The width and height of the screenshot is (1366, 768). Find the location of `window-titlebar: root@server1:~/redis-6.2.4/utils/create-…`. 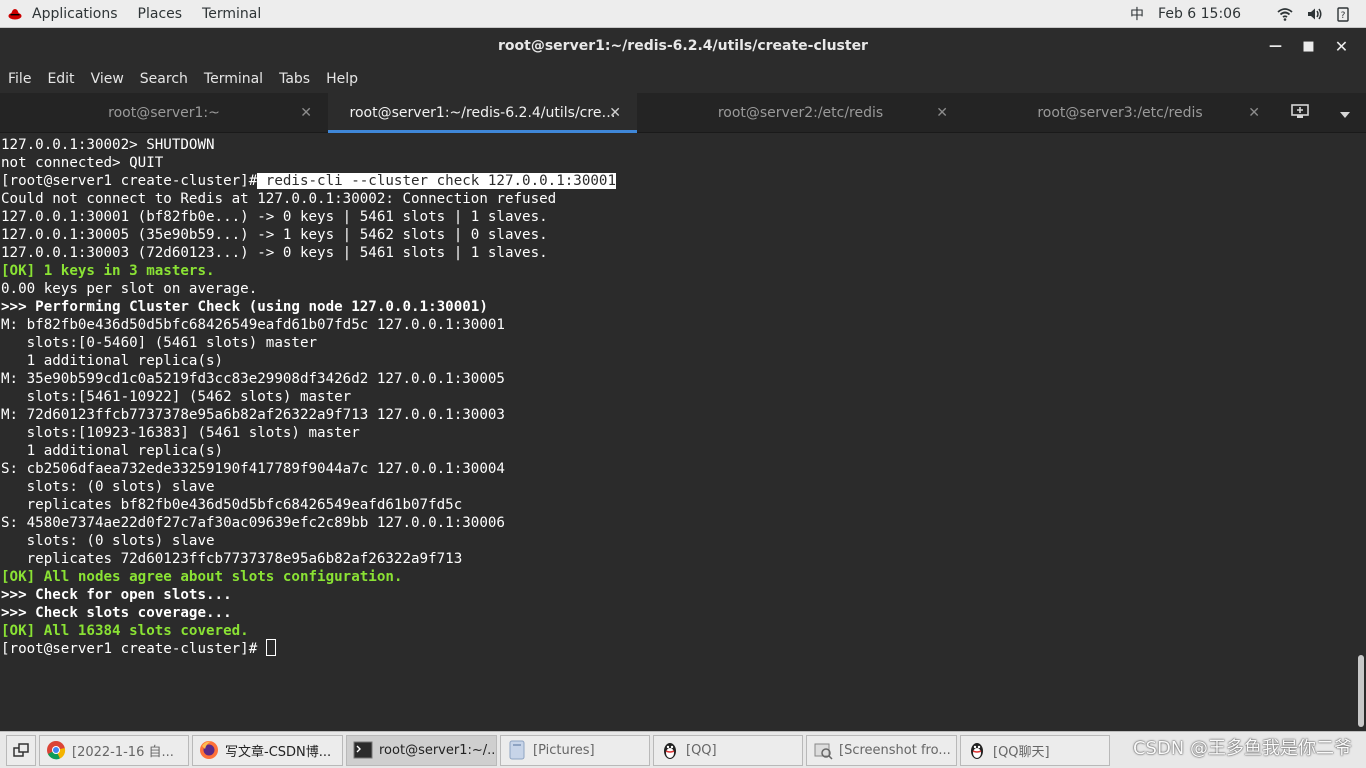

window-titlebar: root@server1:~/redis-6.2.4/utils/create-… is located at coordinates (683, 46).